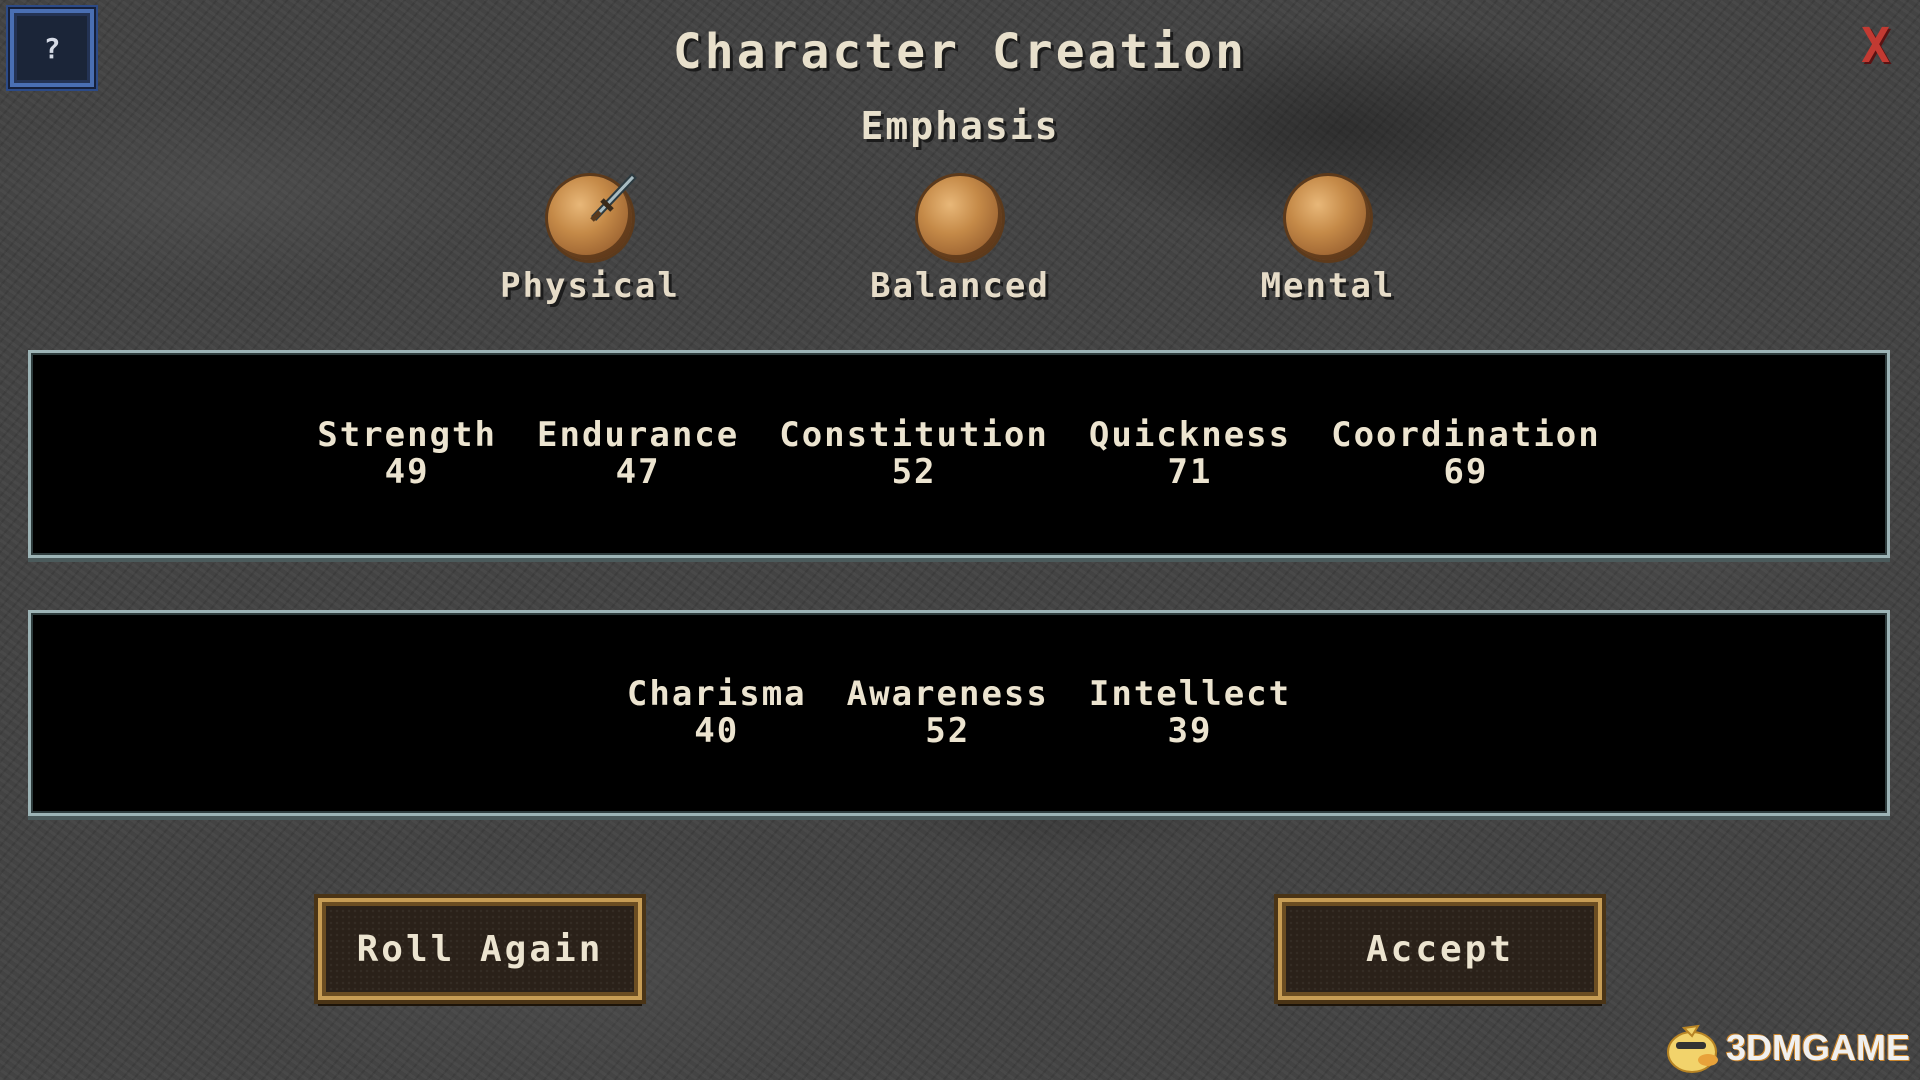  Describe the element at coordinates (638, 434) in the screenshot. I see `stat-name: Endurance` at that location.